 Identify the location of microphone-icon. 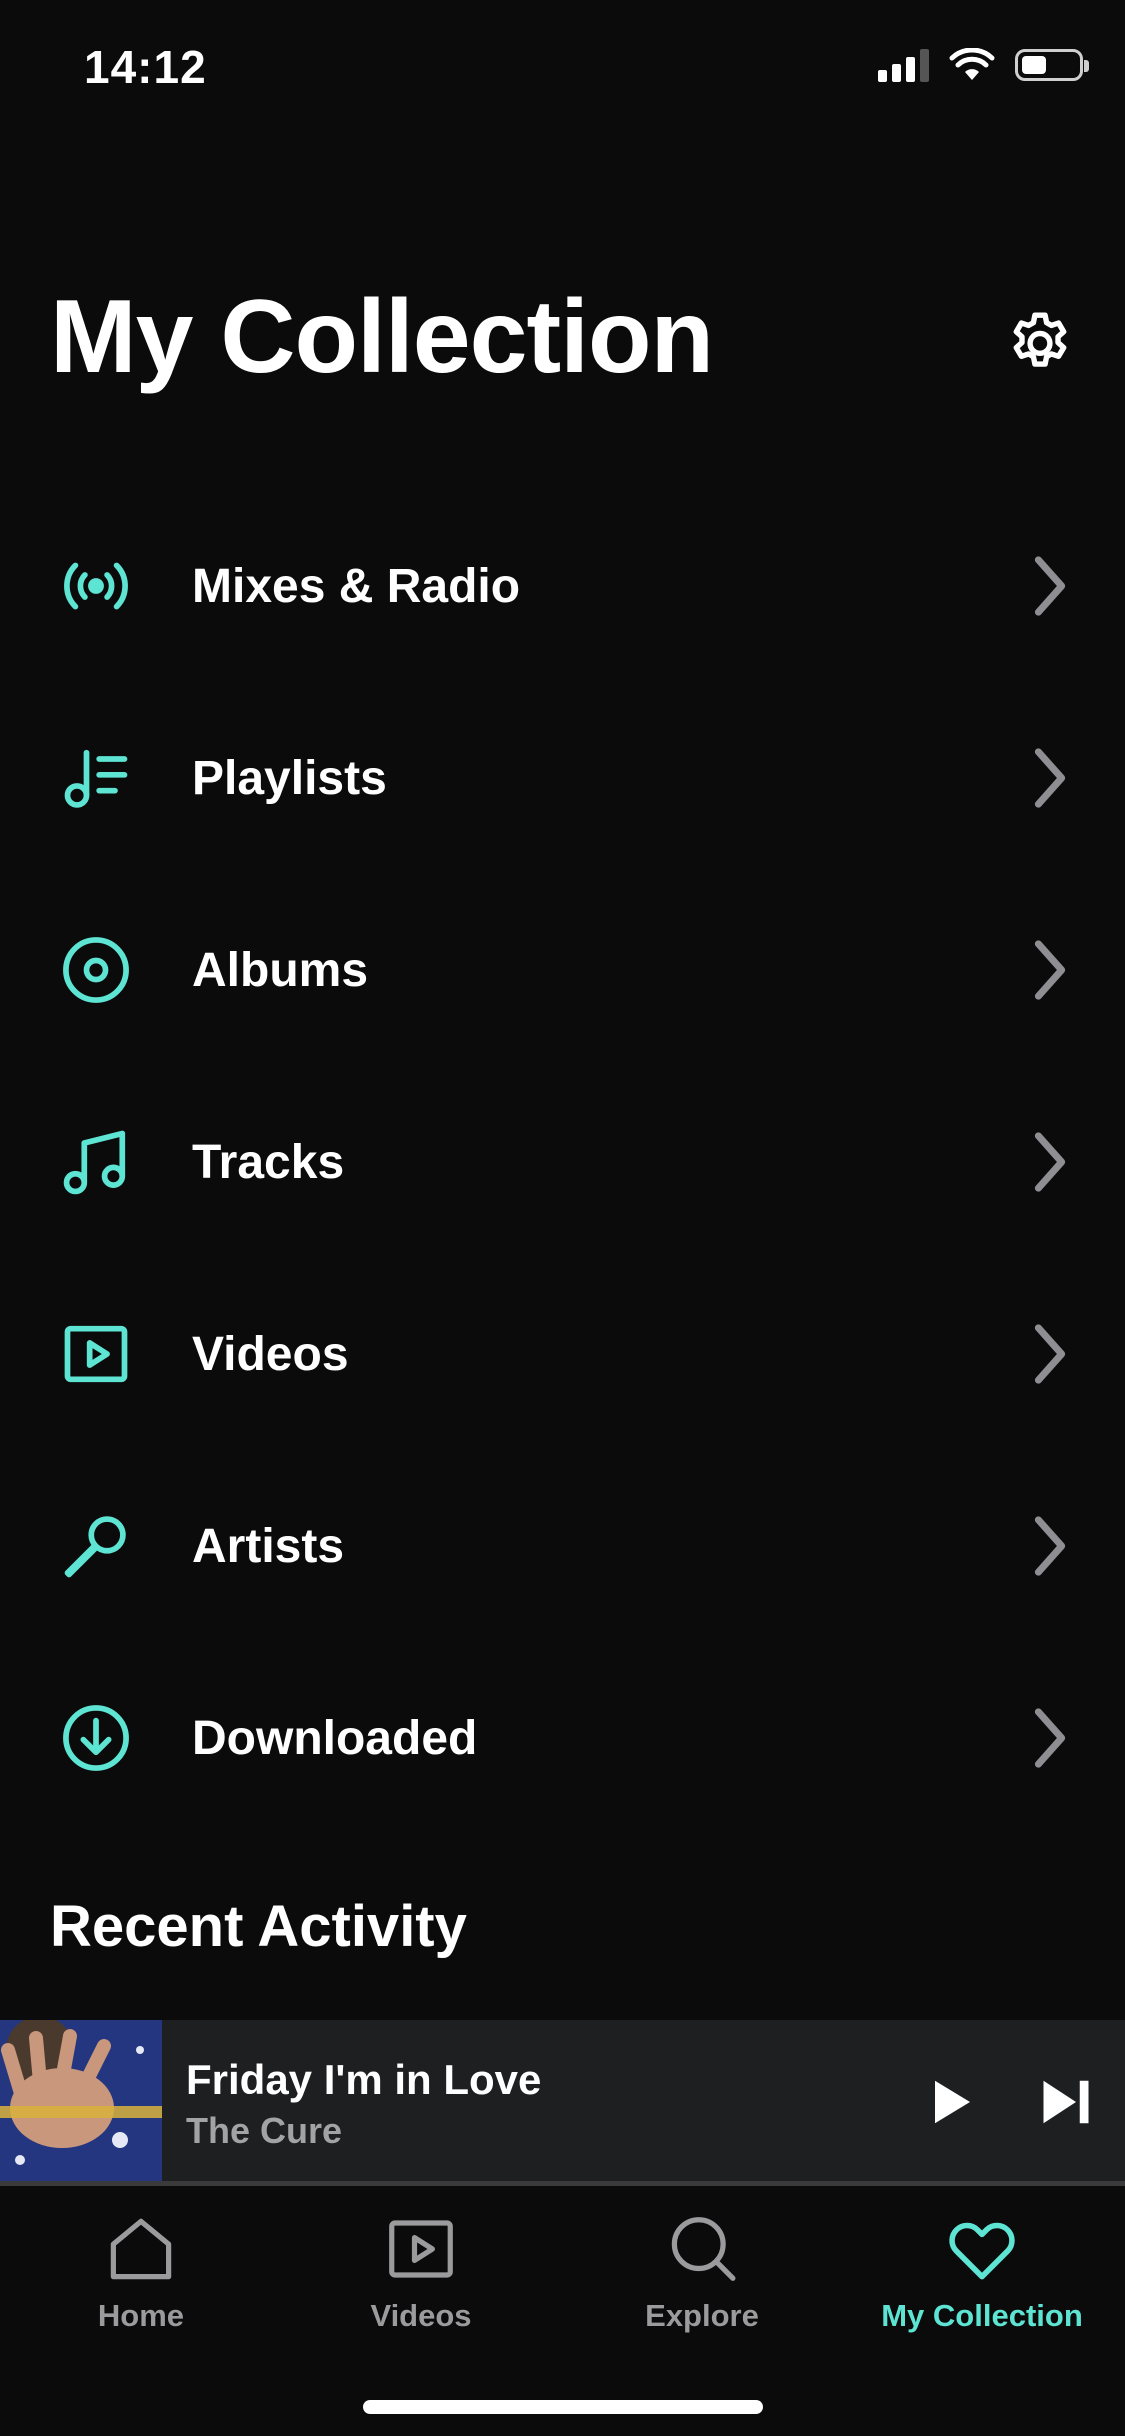
(96, 1546).